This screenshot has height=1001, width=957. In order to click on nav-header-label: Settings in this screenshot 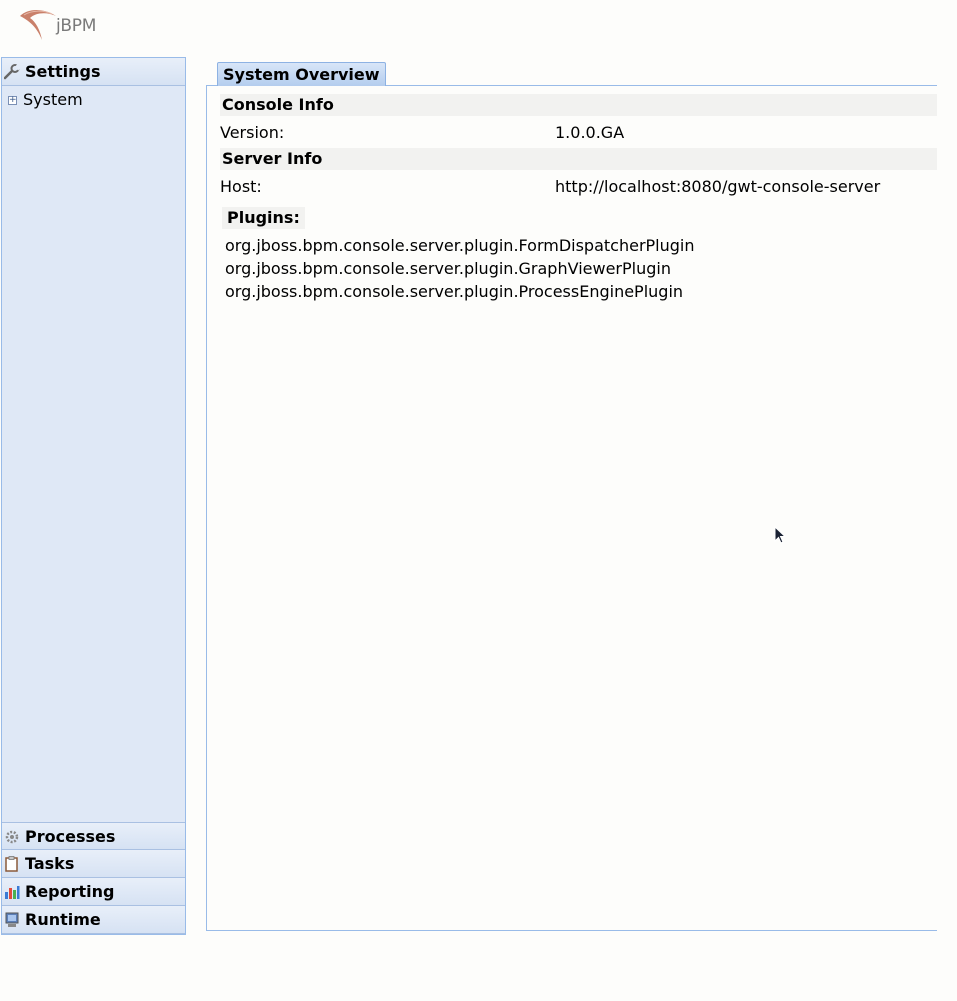, I will do `click(63, 71)`.